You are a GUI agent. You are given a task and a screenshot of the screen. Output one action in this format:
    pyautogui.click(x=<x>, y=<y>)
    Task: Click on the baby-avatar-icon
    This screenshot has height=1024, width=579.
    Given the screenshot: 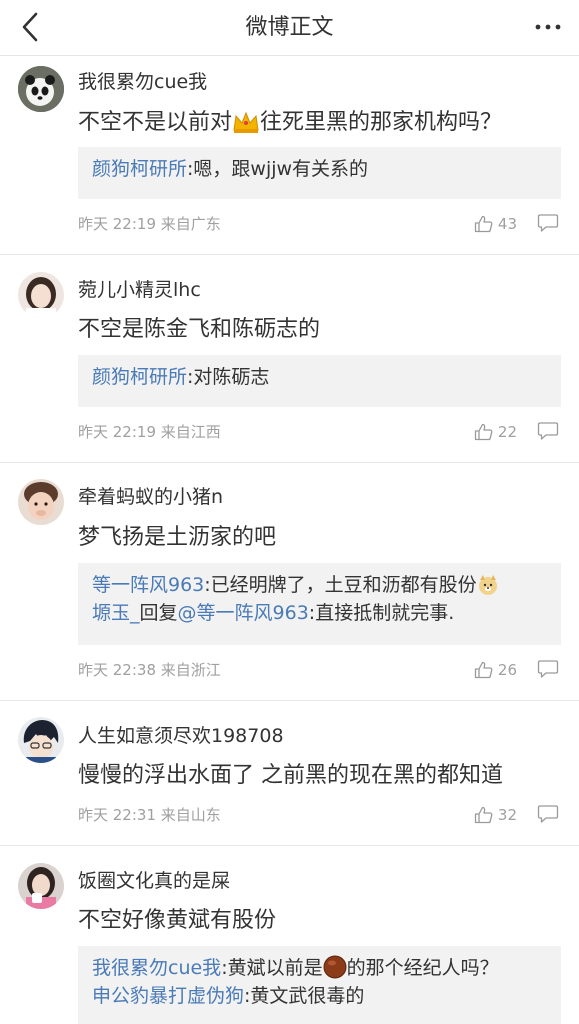 What is the action you would take?
    pyautogui.click(x=41, y=502)
    